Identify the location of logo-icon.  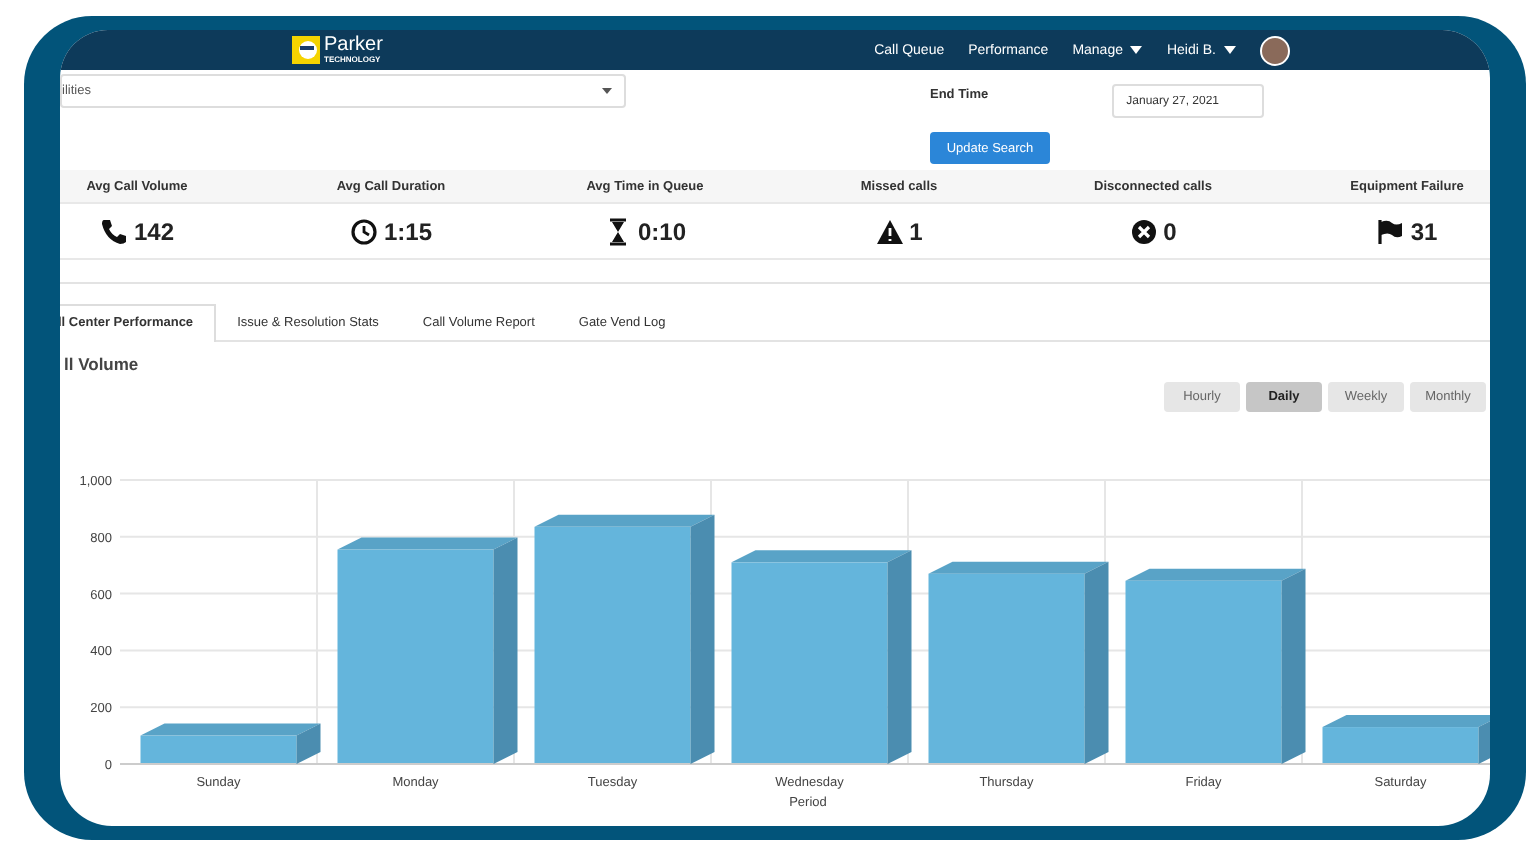
(306, 50).